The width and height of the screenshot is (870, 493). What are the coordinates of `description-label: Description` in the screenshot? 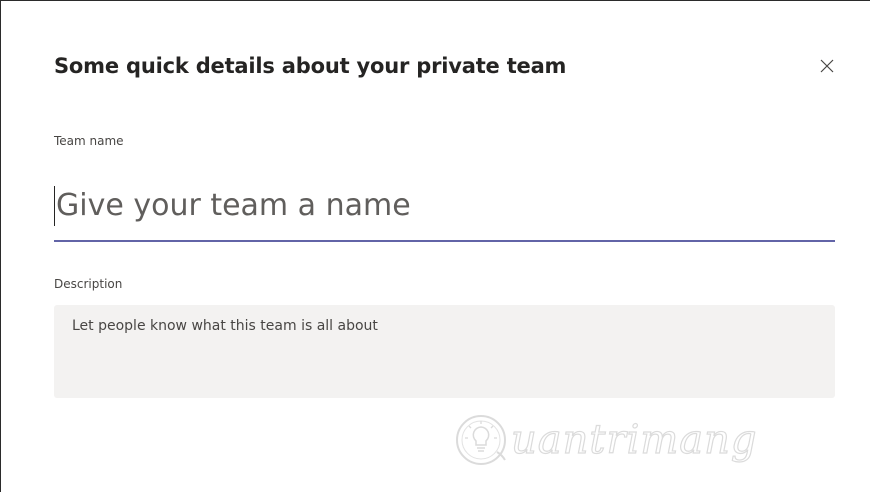 It's located at (88, 284).